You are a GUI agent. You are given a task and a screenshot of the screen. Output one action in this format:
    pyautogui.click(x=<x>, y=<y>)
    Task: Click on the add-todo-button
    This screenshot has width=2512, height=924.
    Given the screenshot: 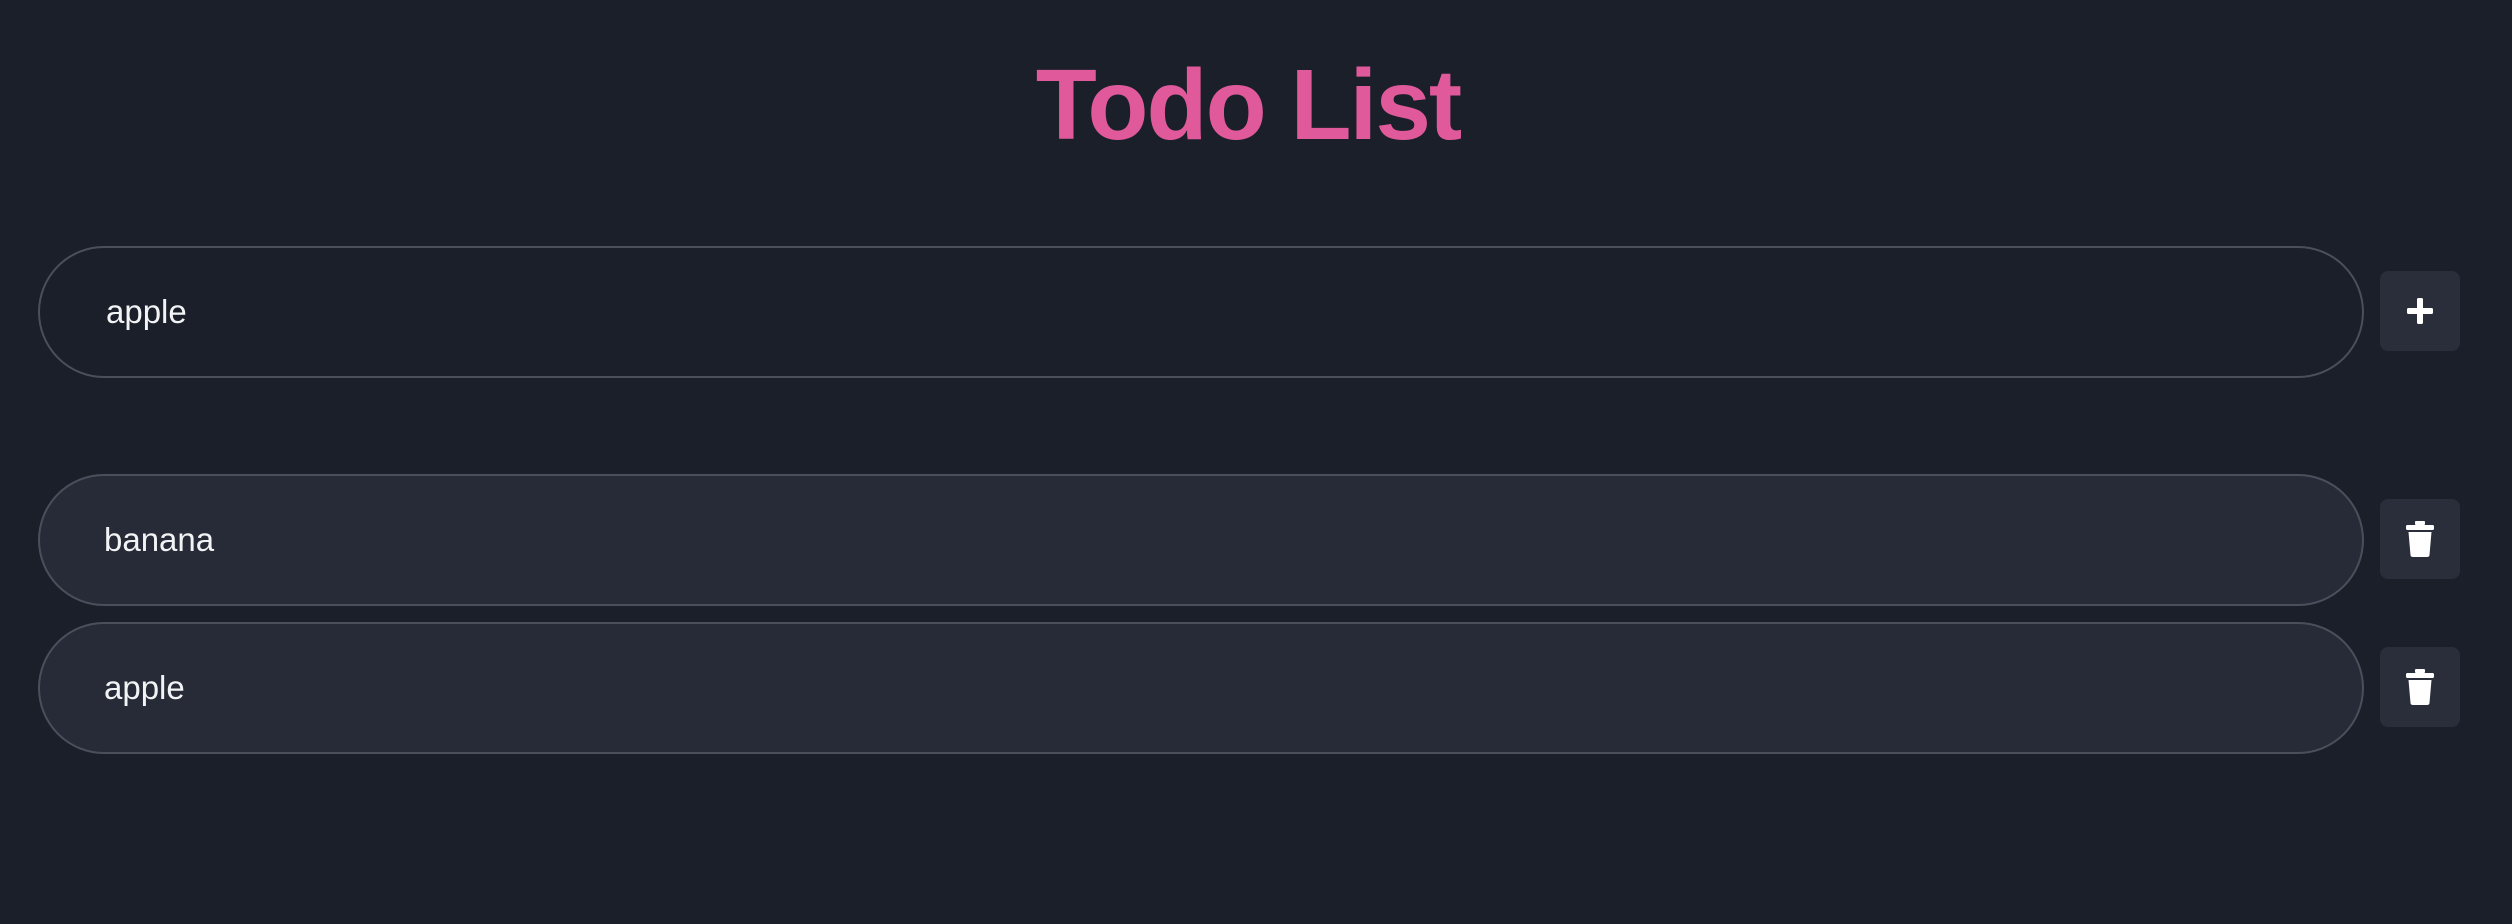 What is the action you would take?
    pyautogui.click(x=2420, y=311)
    